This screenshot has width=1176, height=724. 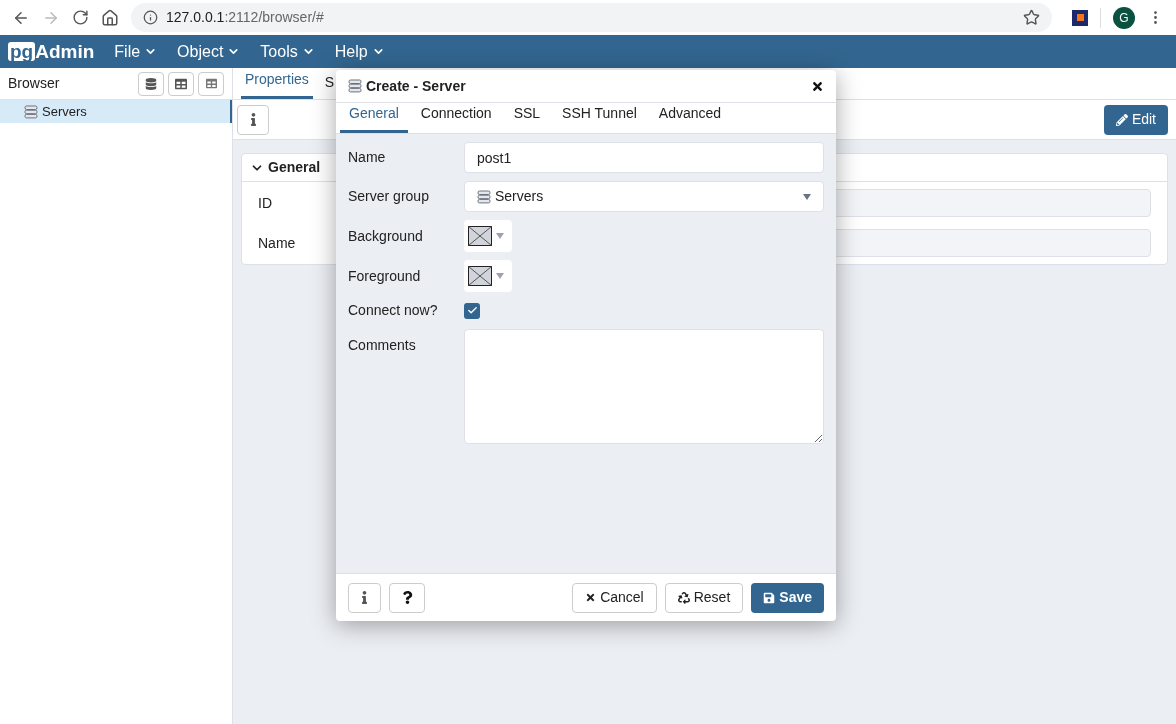 I want to click on field-label: Comments, so click(x=382, y=345).